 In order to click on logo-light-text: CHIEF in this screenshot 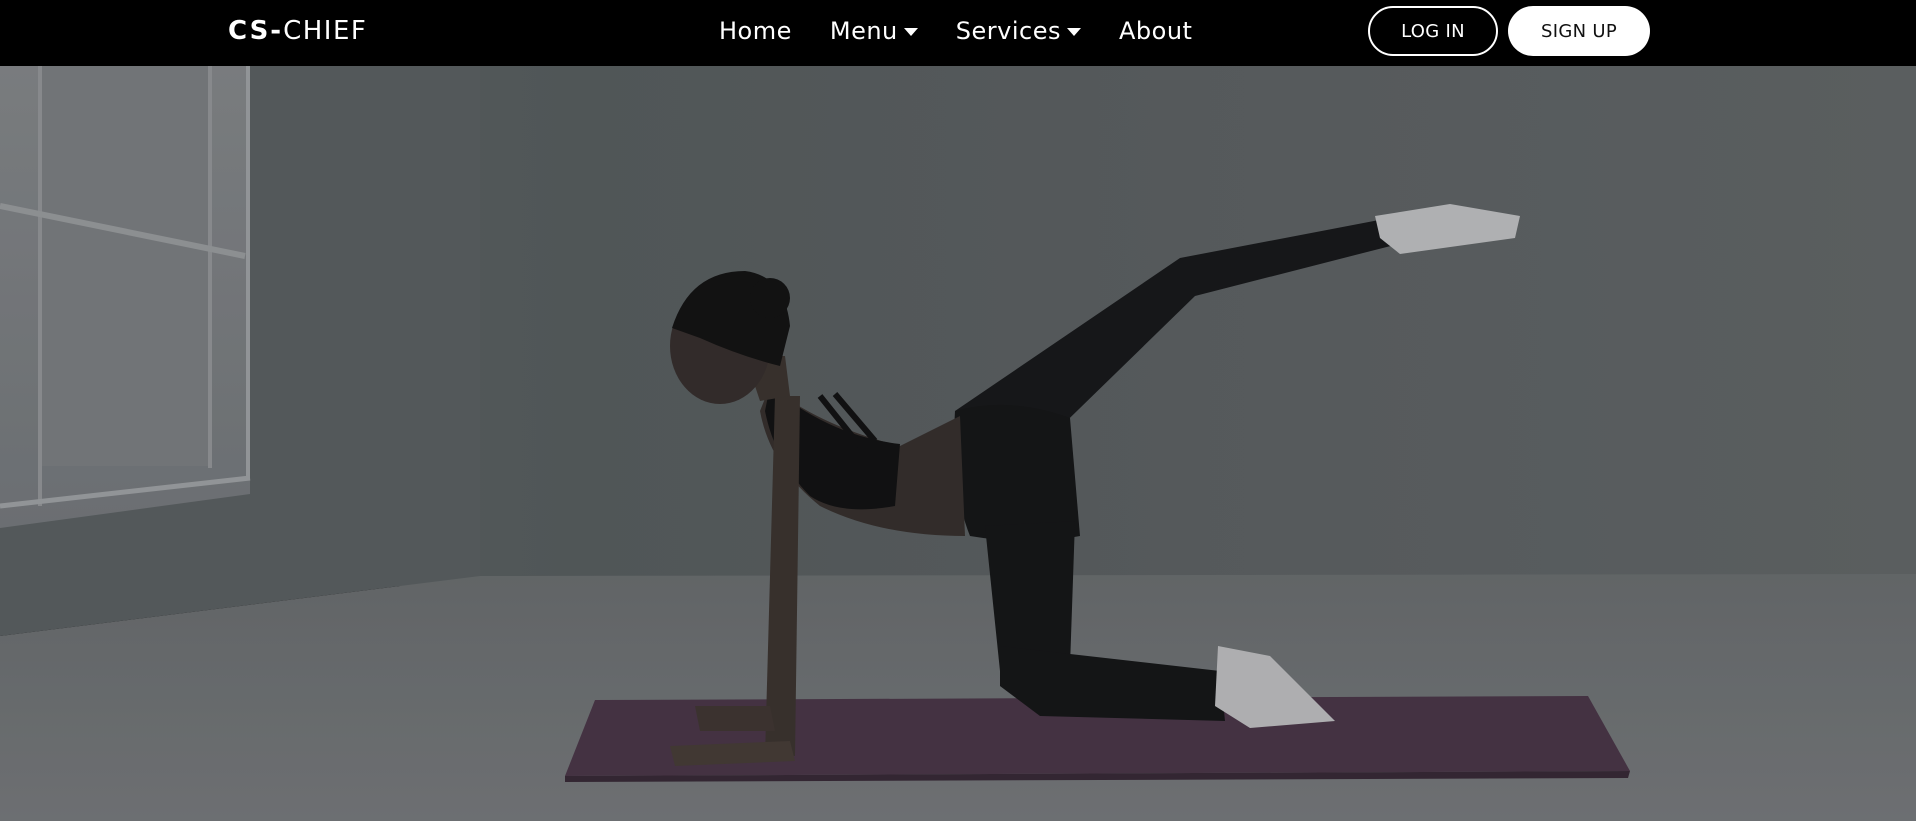, I will do `click(325, 31)`.